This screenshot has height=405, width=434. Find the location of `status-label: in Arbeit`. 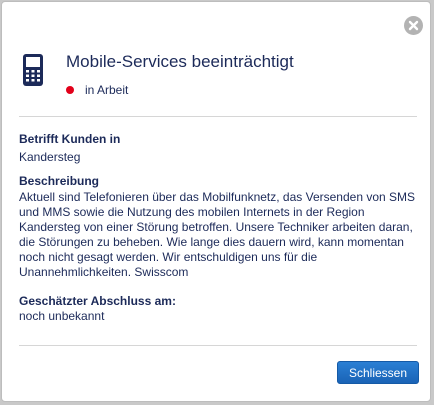

status-label: in Arbeit is located at coordinates (107, 90).